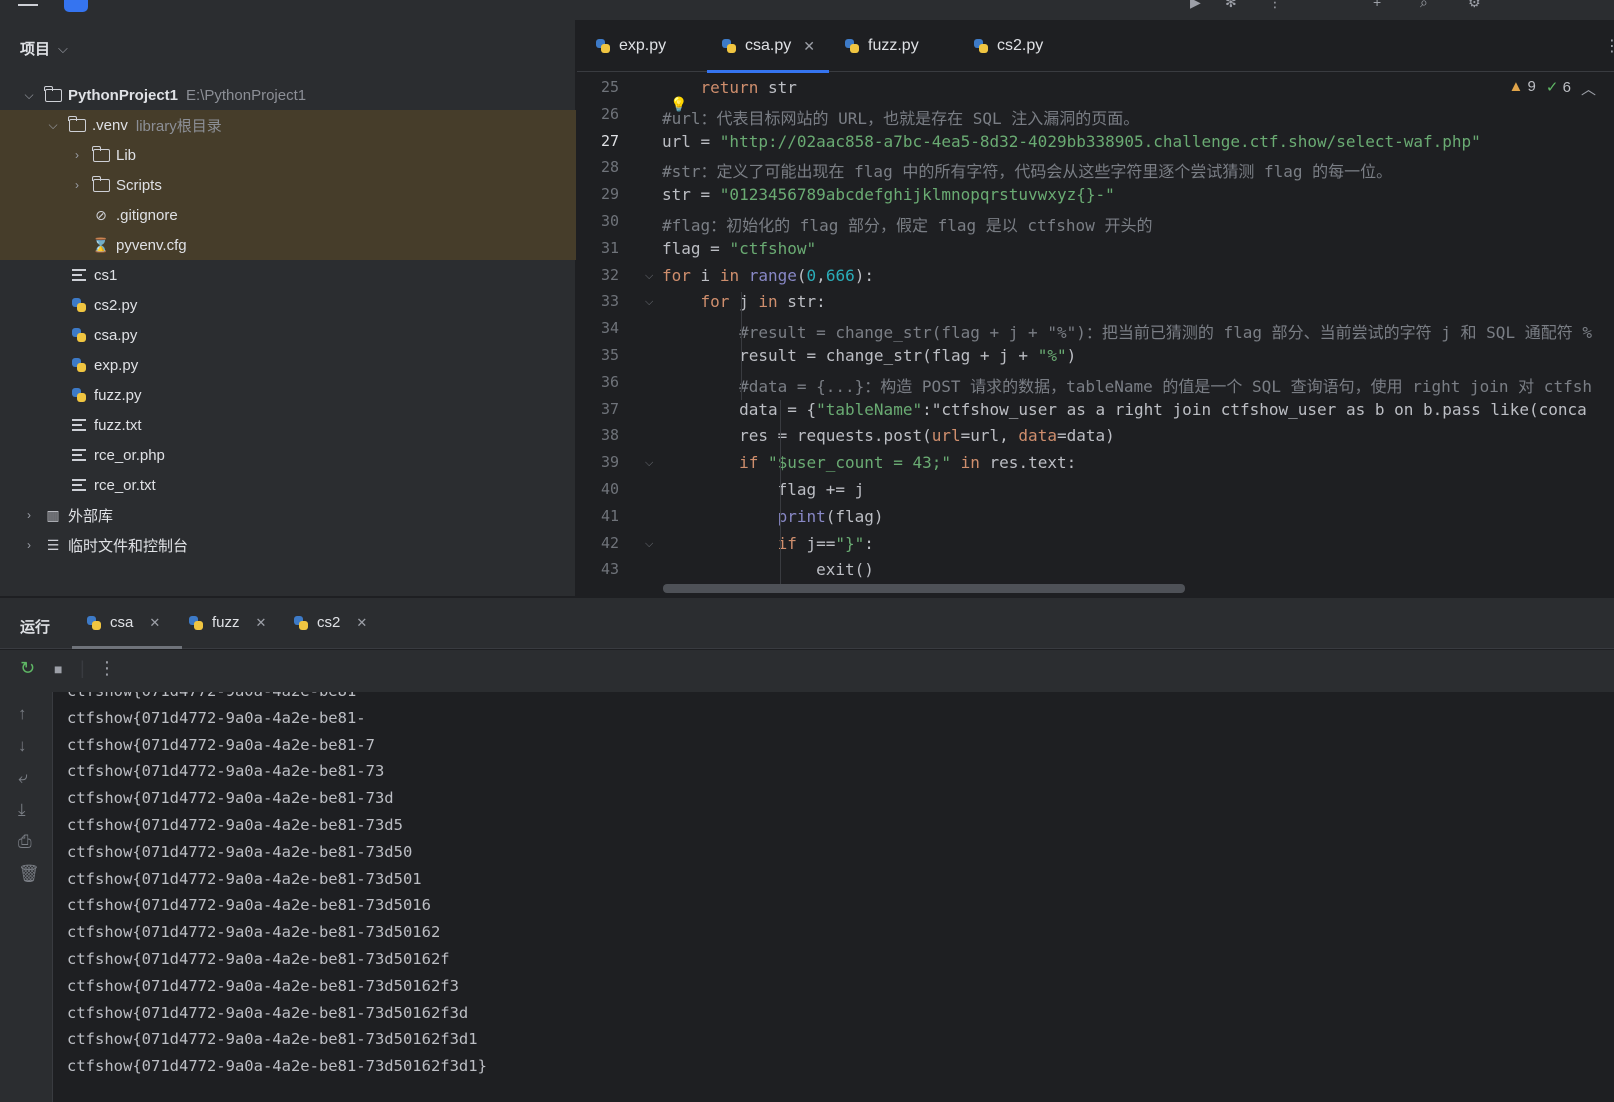 The height and width of the screenshot is (1102, 1614). What do you see at coordinates (1474, 5) in the screenshot?
I see `settings-icon: ⚙` at bounding box center [1474, 5].